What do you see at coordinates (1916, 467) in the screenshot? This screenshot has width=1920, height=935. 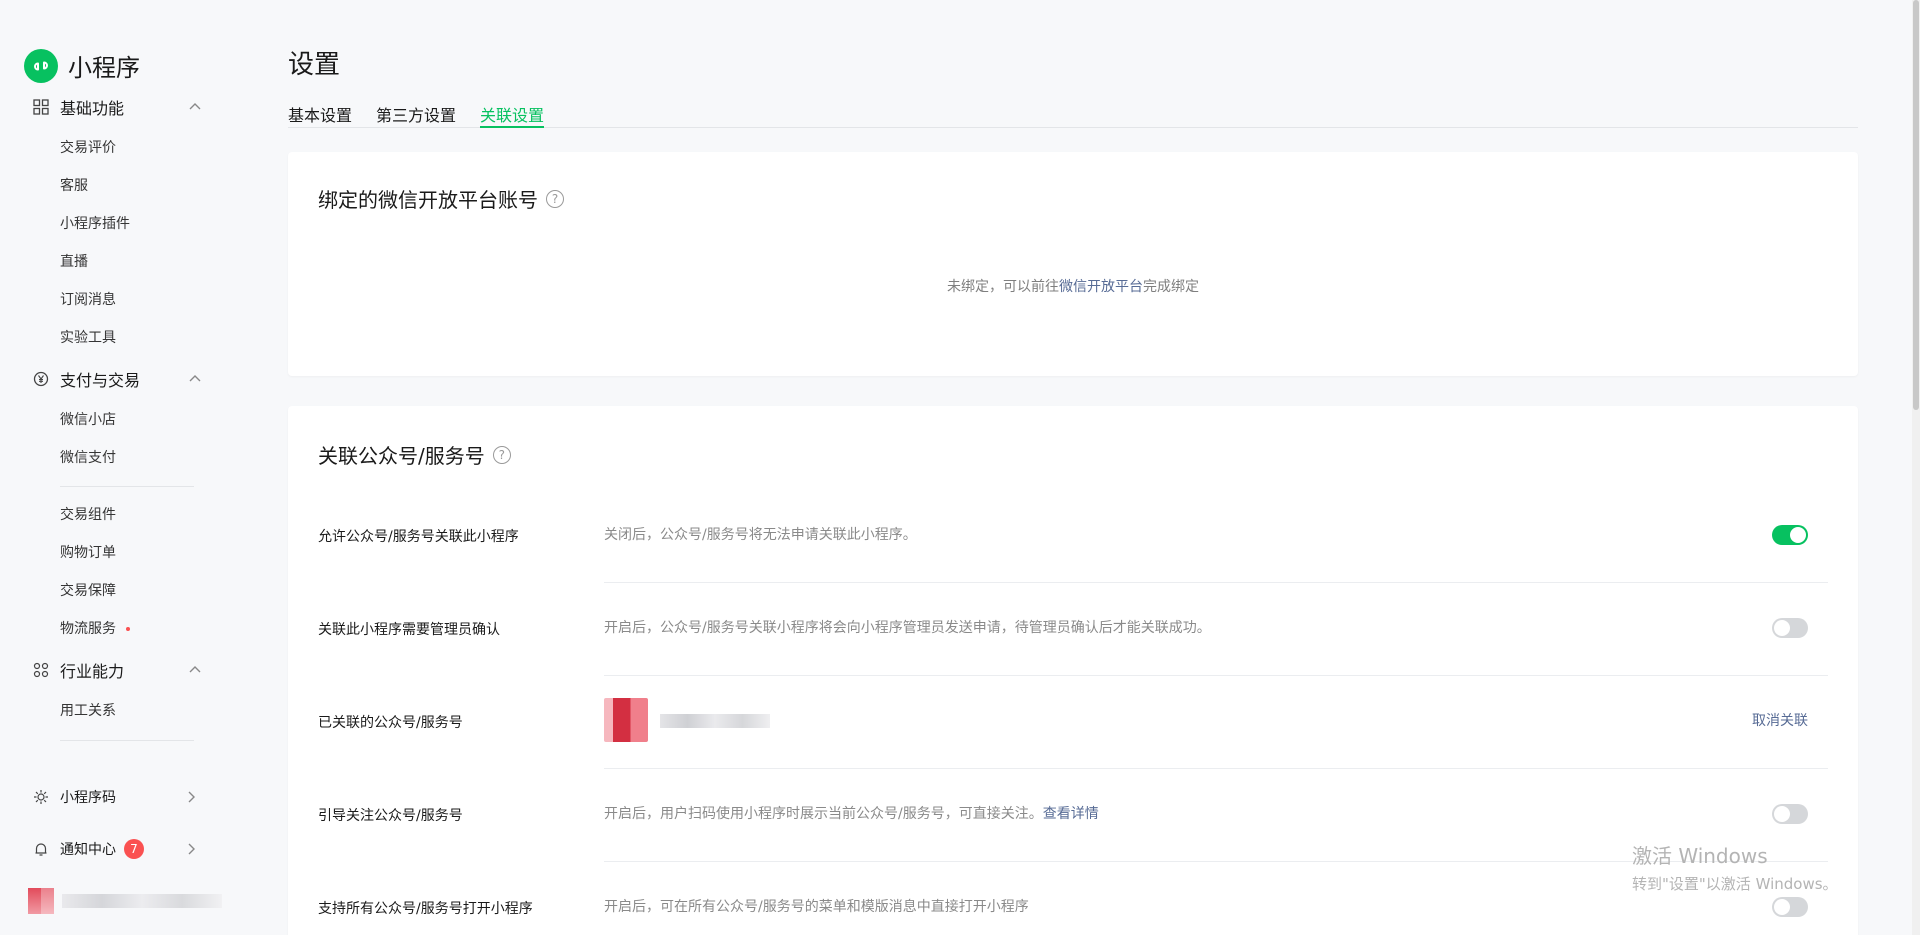 I see `page-scrollbar` at bounding box center [1916, 467].